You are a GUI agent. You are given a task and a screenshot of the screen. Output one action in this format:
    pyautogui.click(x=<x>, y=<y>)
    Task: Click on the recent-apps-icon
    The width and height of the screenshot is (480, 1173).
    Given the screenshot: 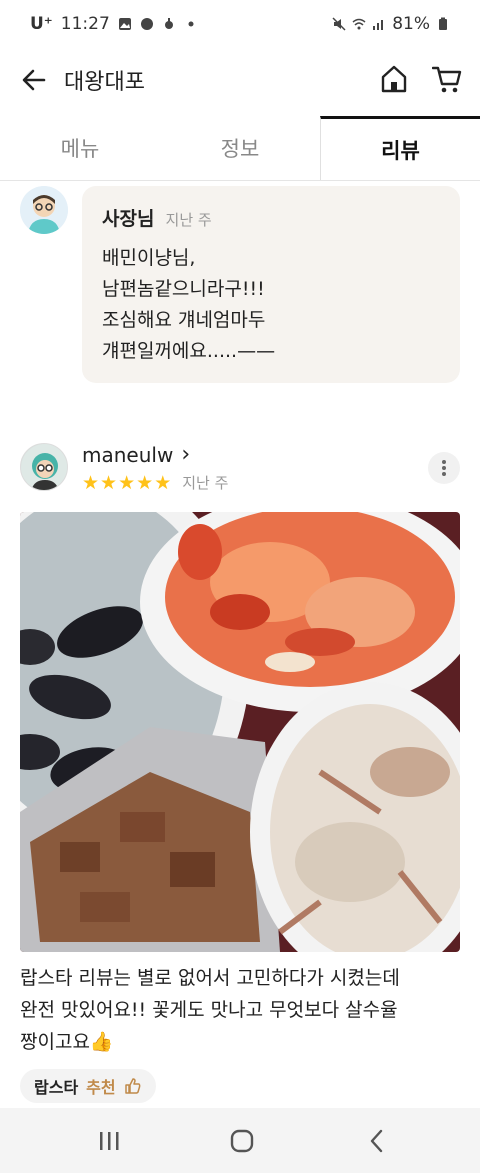 What is the action you would take?
    pyautogui.click(x=109, y=1141)
    